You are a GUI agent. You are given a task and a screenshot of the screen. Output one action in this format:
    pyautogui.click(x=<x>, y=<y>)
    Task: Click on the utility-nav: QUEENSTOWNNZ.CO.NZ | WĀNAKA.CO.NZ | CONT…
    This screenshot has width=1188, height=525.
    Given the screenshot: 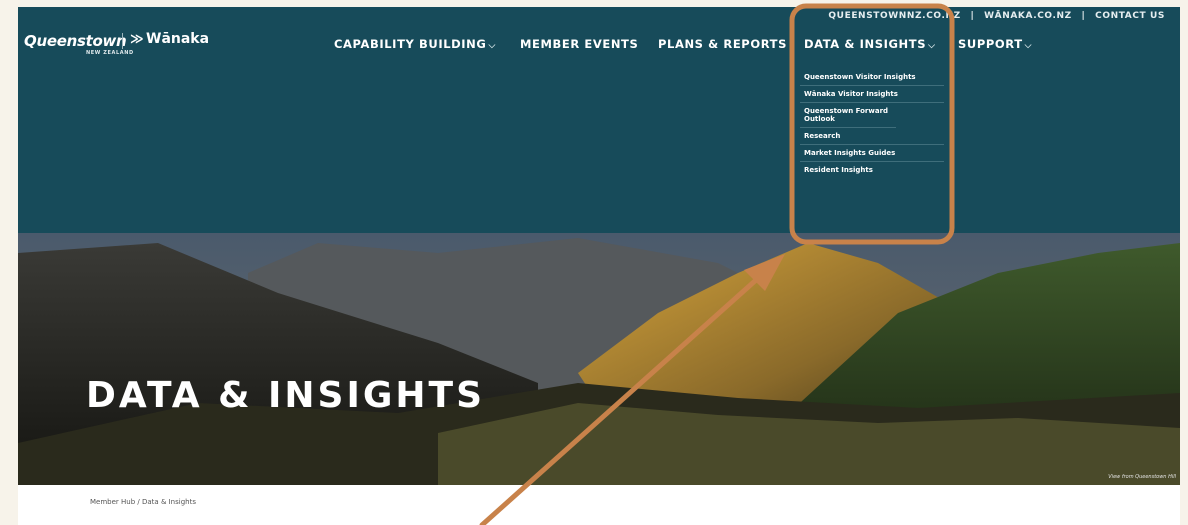 What is the action you would take?
    pyautogui.click(x=996, y=16)
    